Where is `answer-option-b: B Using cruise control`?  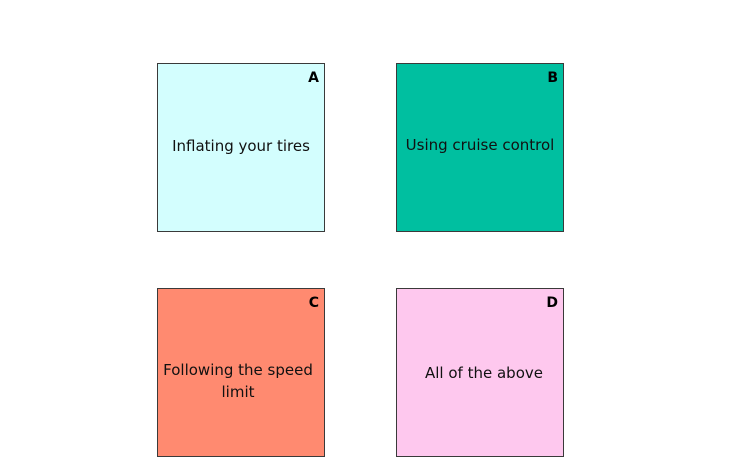 answer-option-b: B Using cruise control is located at coordinates (480, 147).